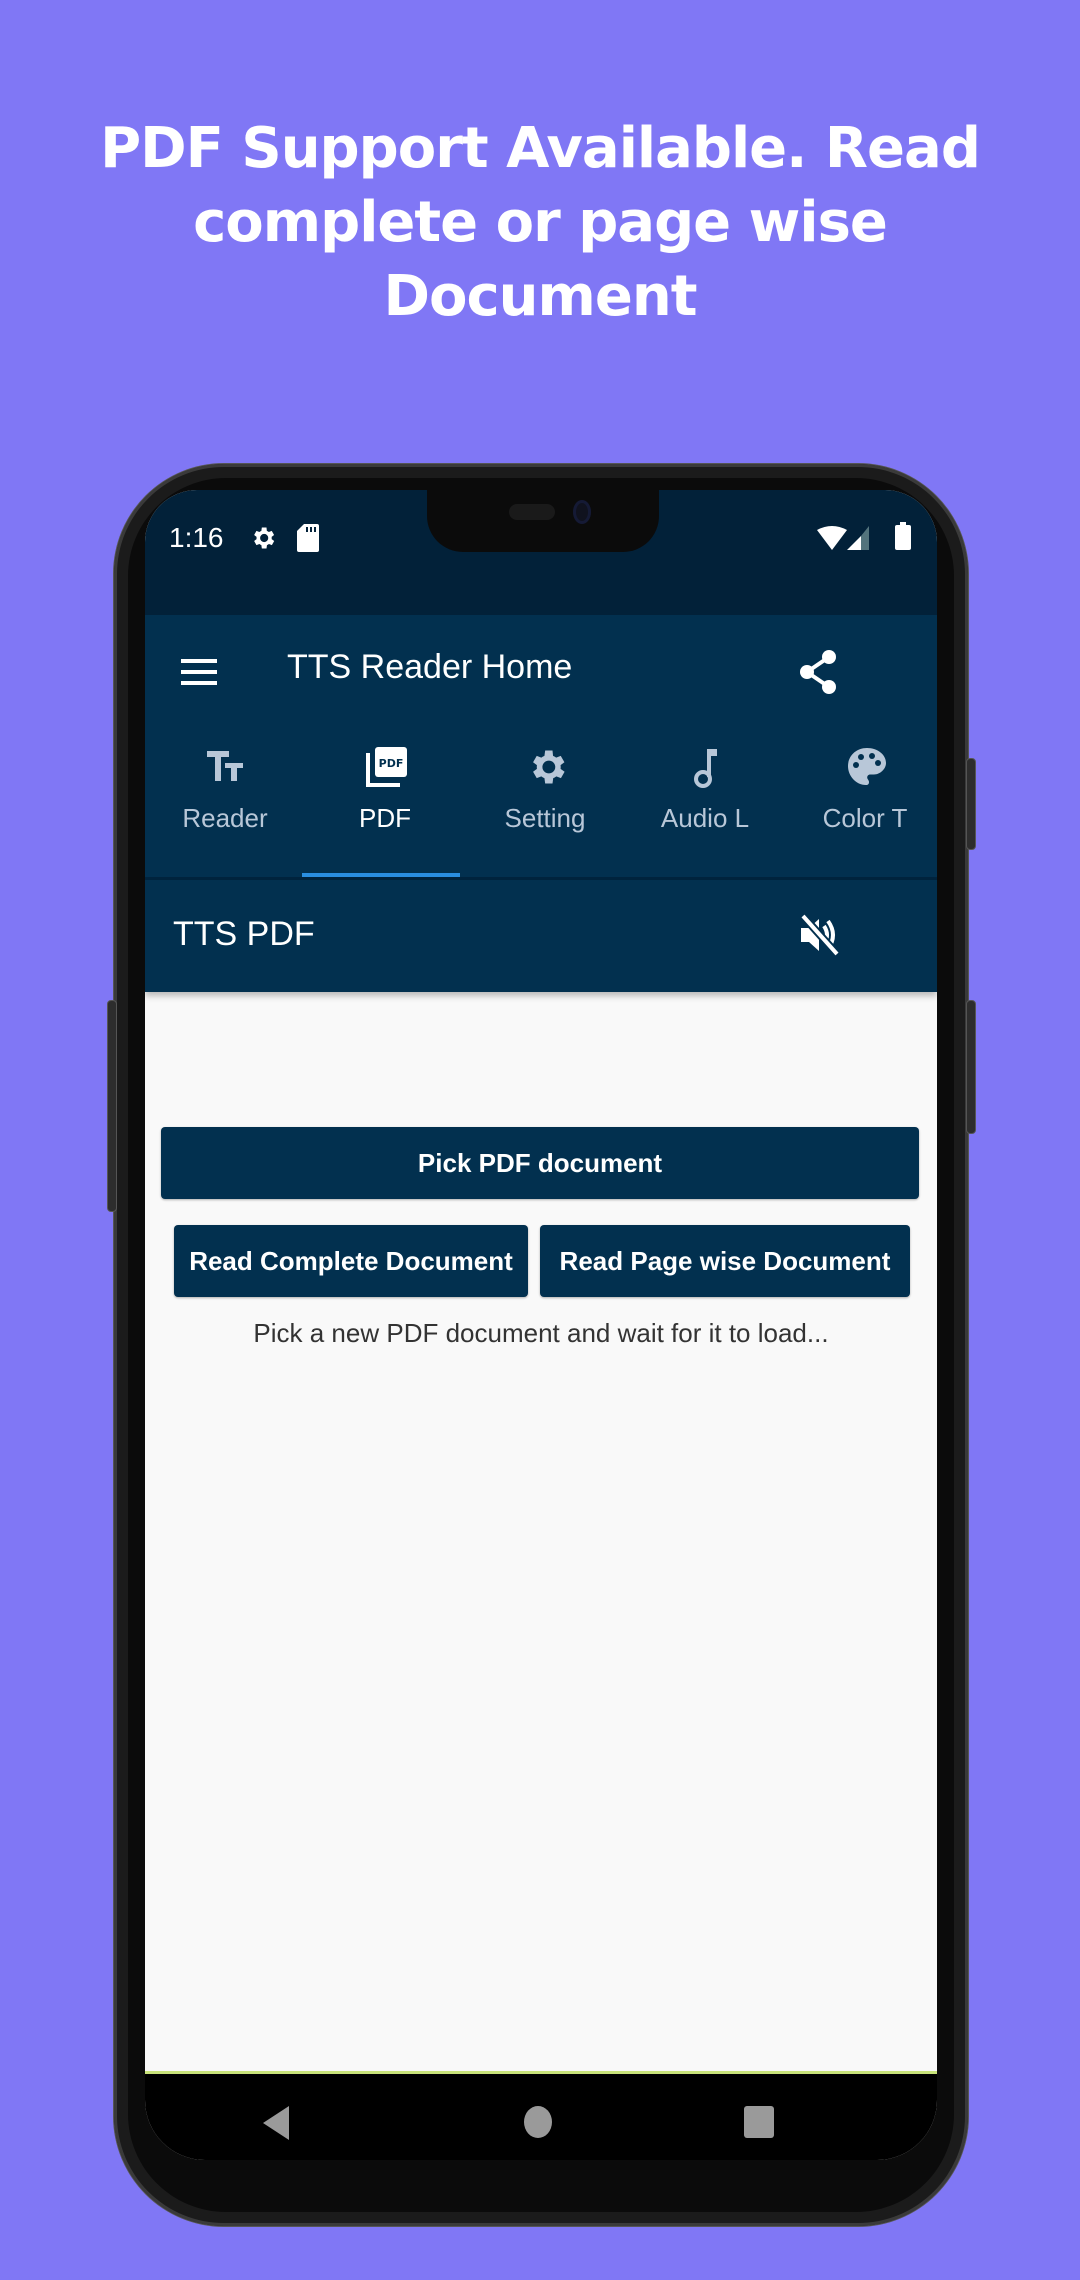  I want to click on headline-line-3: Document, so click(540, 296).